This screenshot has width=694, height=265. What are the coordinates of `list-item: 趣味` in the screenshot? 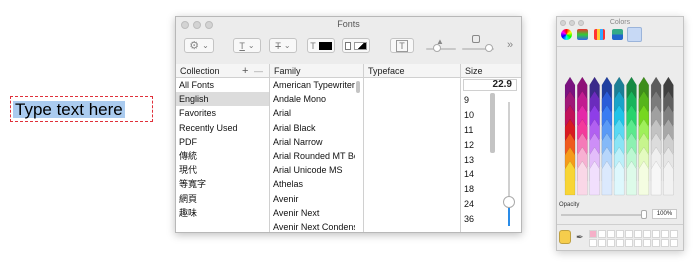 It's located at (222, 213).